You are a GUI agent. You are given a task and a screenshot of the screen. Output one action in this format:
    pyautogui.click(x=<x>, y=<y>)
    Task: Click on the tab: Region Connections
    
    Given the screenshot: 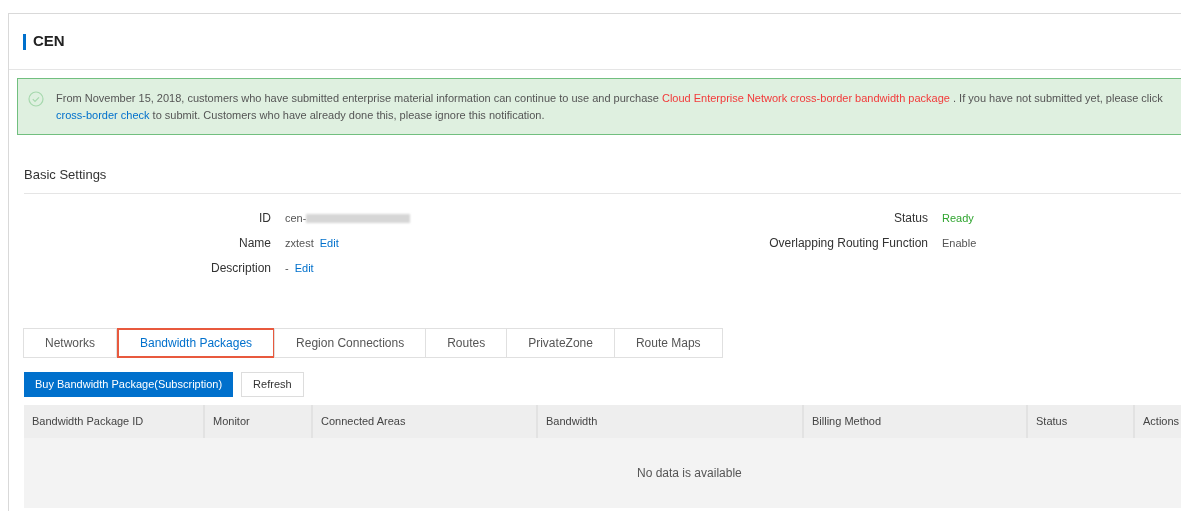 What is the action you would take?
    pyautogui.click(x=350, y=342)
    